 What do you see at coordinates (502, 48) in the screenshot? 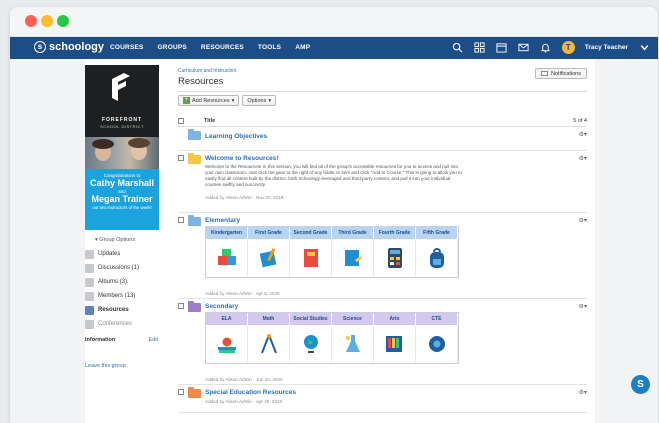
I see `calendar-icon` at bounding box center [502, 48].